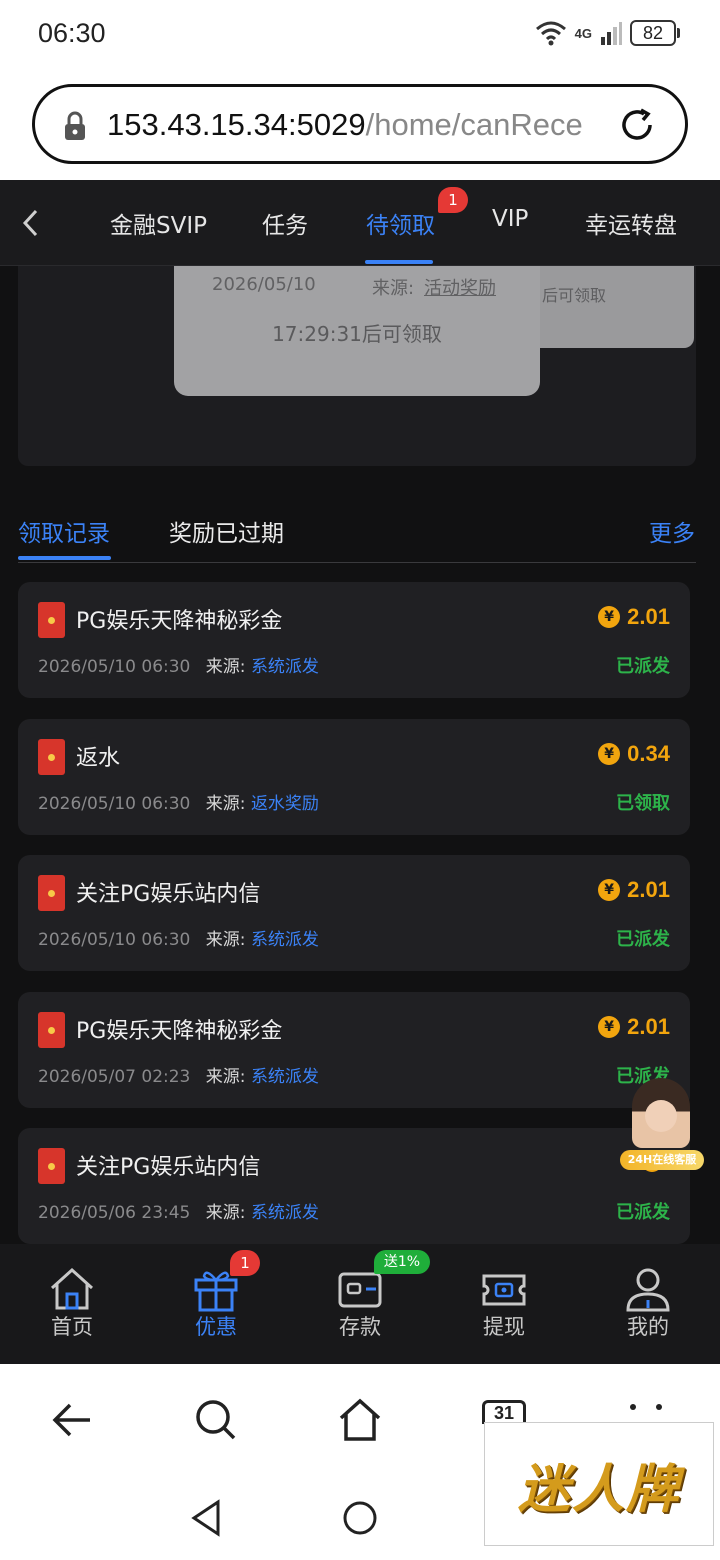  What do you see at coordinates (661, 1116) in the screenshot?
I see `customer-service-face` at bounding box center [661, 1116].